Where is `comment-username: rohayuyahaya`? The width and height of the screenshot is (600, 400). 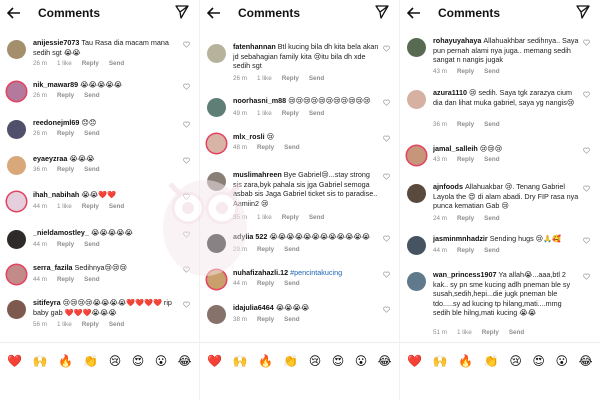
comment-username: rohayuyahaya is located at coordinates (457, 40).